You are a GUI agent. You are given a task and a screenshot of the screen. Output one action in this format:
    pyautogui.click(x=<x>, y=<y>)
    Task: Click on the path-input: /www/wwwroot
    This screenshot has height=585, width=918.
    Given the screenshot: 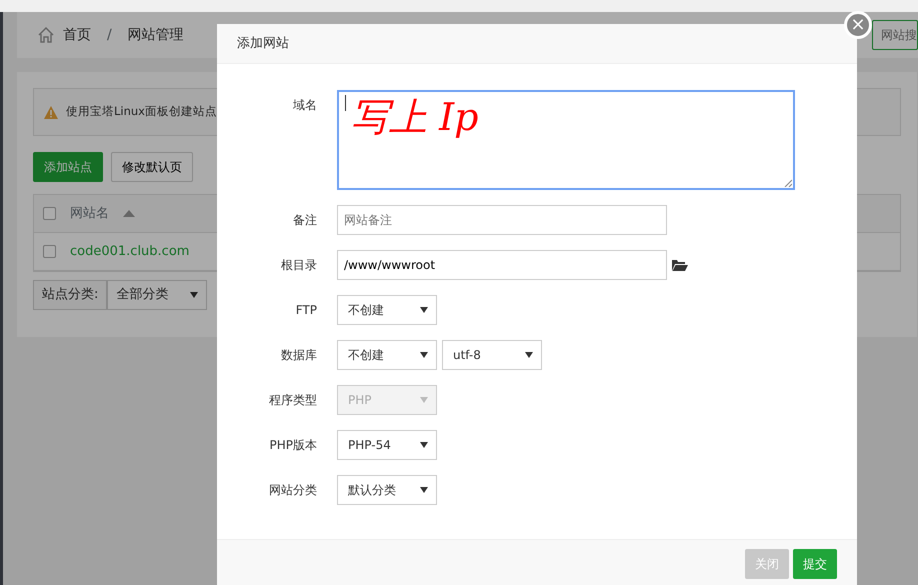 What is the action you would take?
    pyautogui.click(x=502, y=265)
    